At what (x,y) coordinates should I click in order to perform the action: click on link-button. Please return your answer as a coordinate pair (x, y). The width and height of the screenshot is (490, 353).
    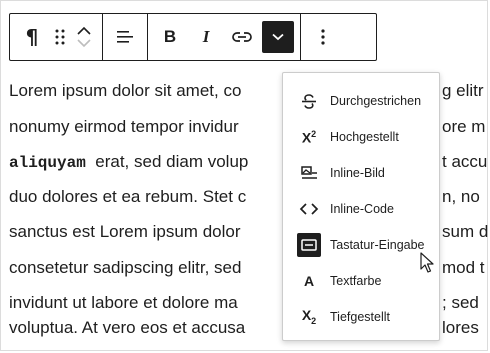
    Looking at the image, I should click on (242, 37).